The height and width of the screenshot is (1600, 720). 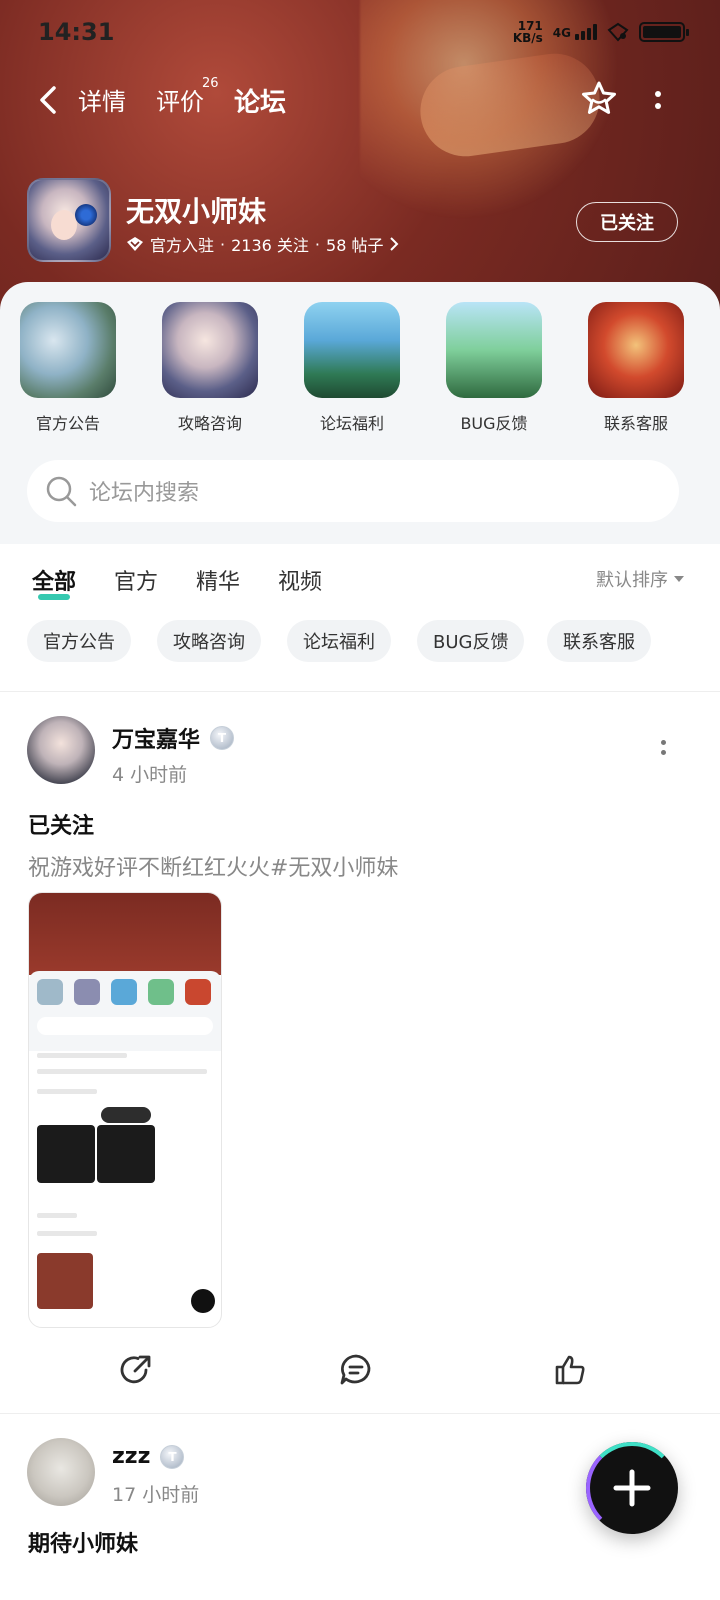 I want to click on net-speed-unit: KB/s, so click(x=527, y=38).